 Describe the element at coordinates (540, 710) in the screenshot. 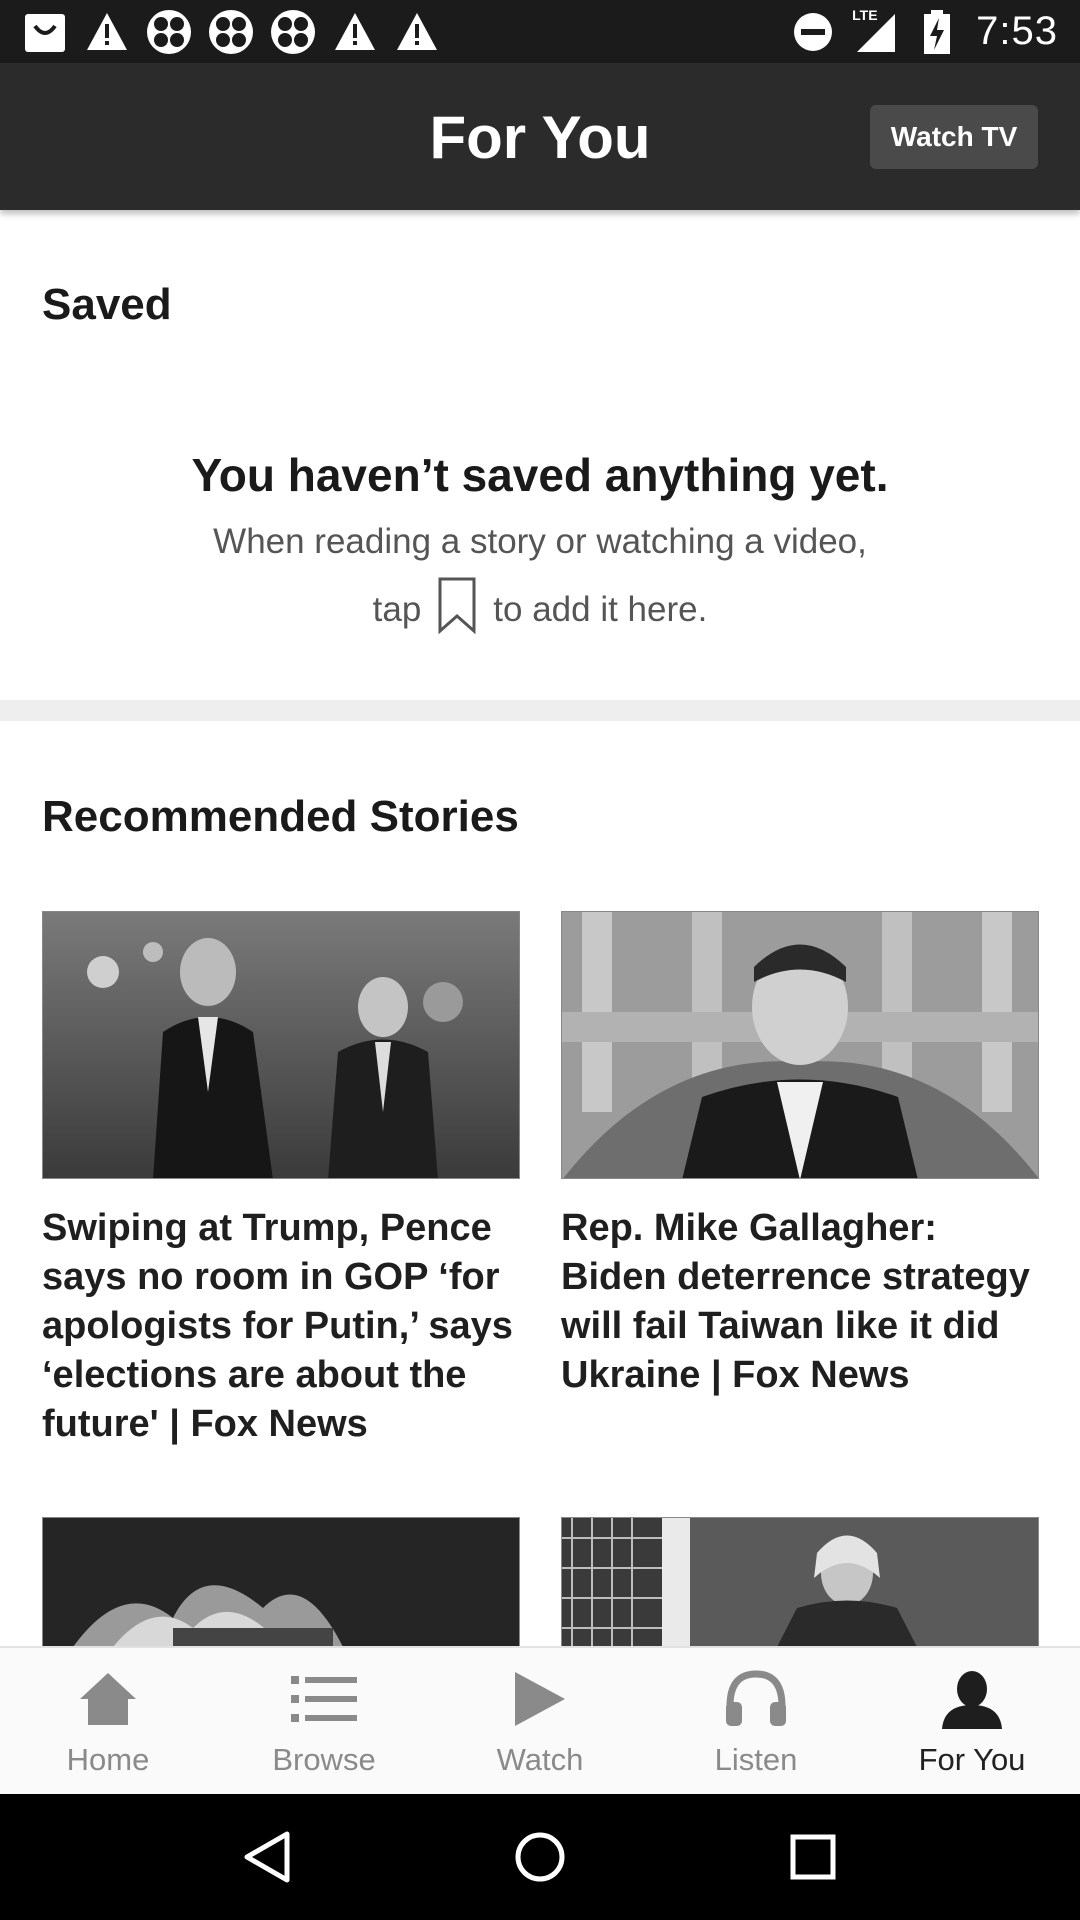

I see `section-divider` at that location.